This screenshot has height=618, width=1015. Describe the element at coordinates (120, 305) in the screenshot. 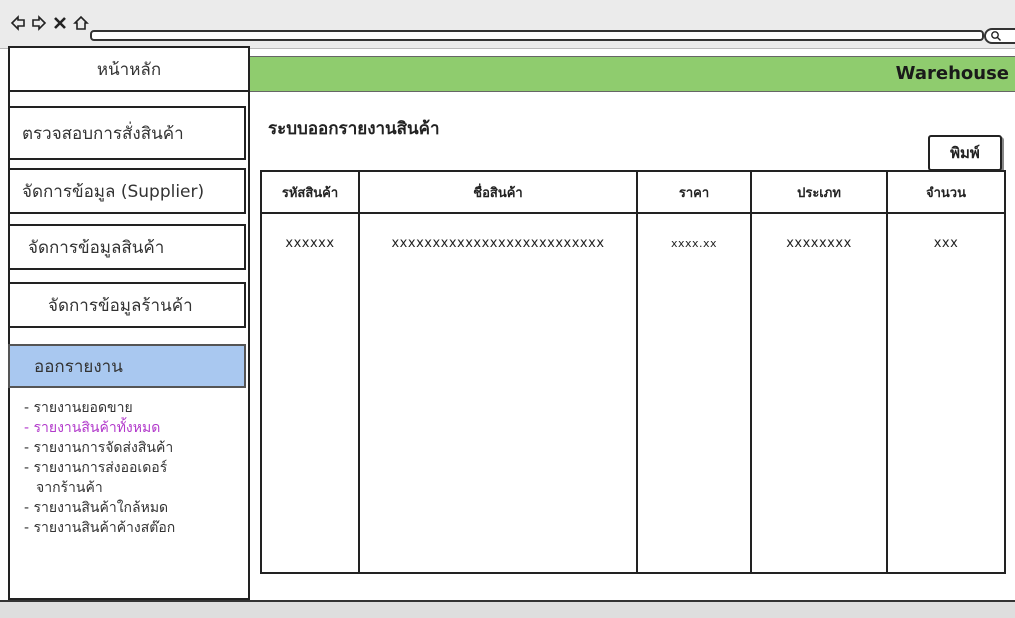

I see `sidebar-item-label: จัดการข้อมูลร้านค้า` at that location.